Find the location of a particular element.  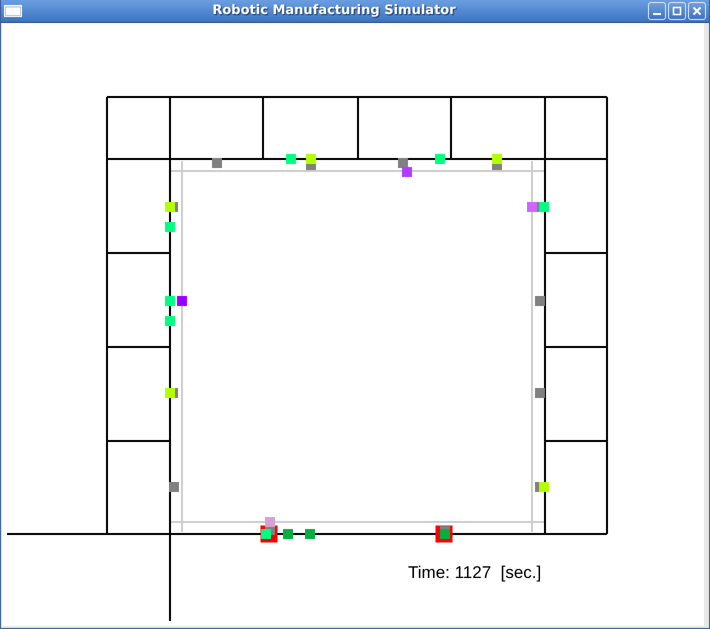

window-title: Robotic Manufacturing Simulator is located at coordinates (334, 11).